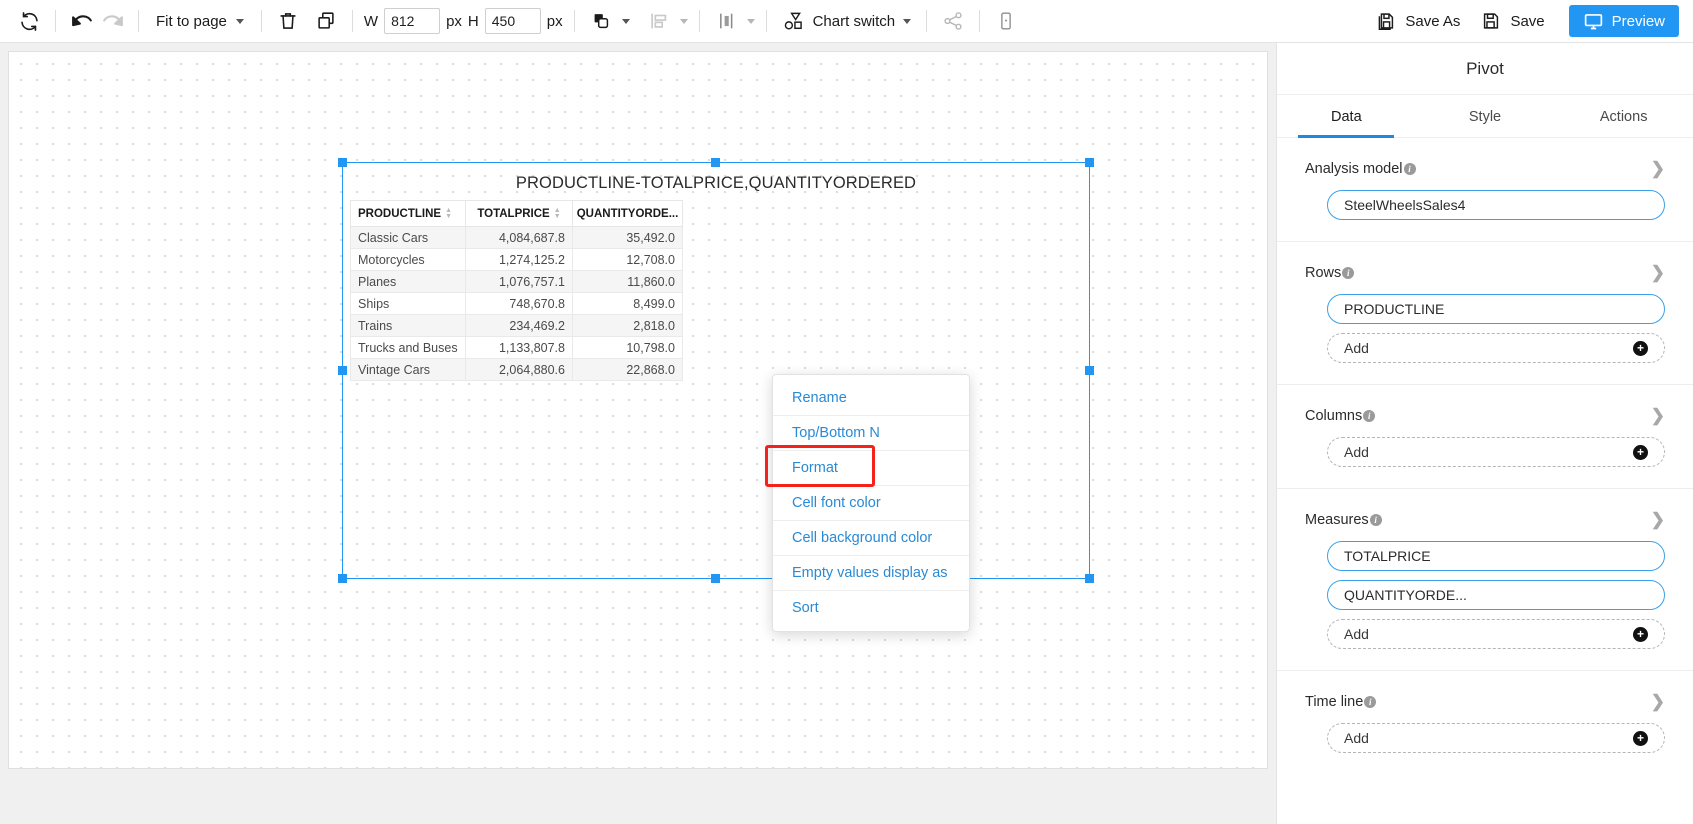  I want to click on field-pill-totalprice: TOTALPRICE, so click(1496, 556).